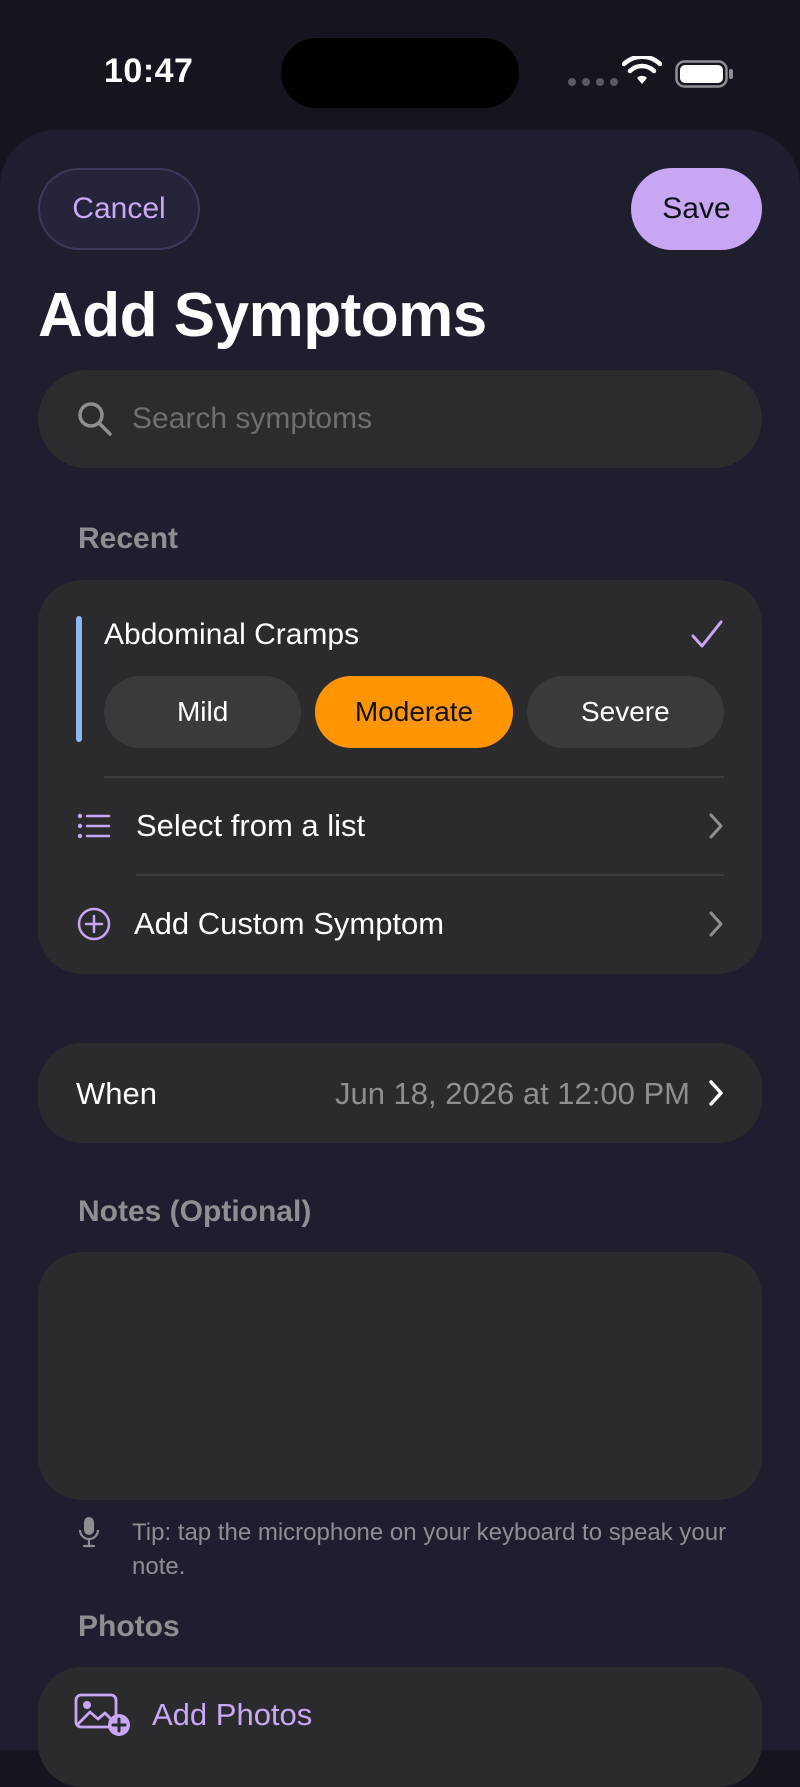  Describe the element at coordinates (119, 209) in the screenshot. I see `cancel-button: Cancel` at that location.